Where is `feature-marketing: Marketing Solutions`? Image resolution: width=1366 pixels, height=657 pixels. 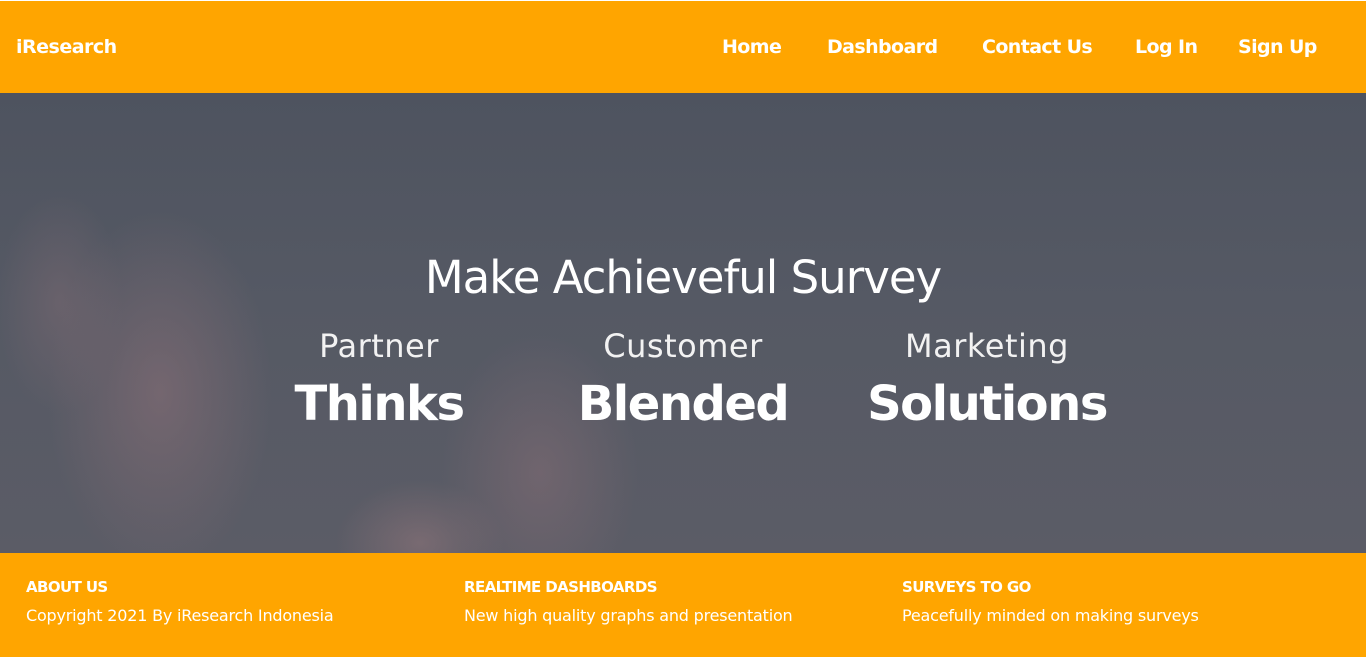 feature-marketing: Marketing Solutions is located at coordinates (987, 378).